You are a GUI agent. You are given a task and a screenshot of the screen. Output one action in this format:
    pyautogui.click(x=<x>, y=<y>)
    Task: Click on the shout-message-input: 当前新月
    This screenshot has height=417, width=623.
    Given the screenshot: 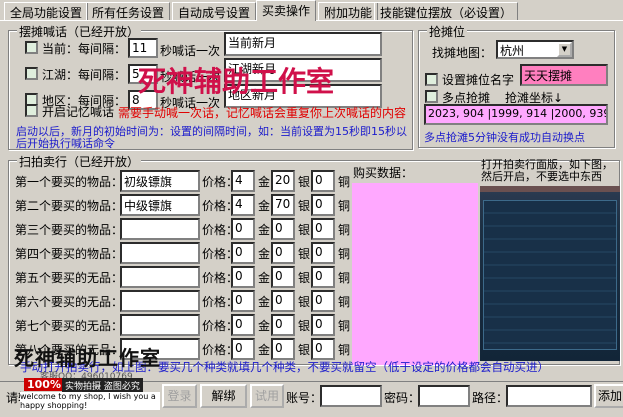 What is the action you would take?
    pyautogui.click(x=303, y=44)
    